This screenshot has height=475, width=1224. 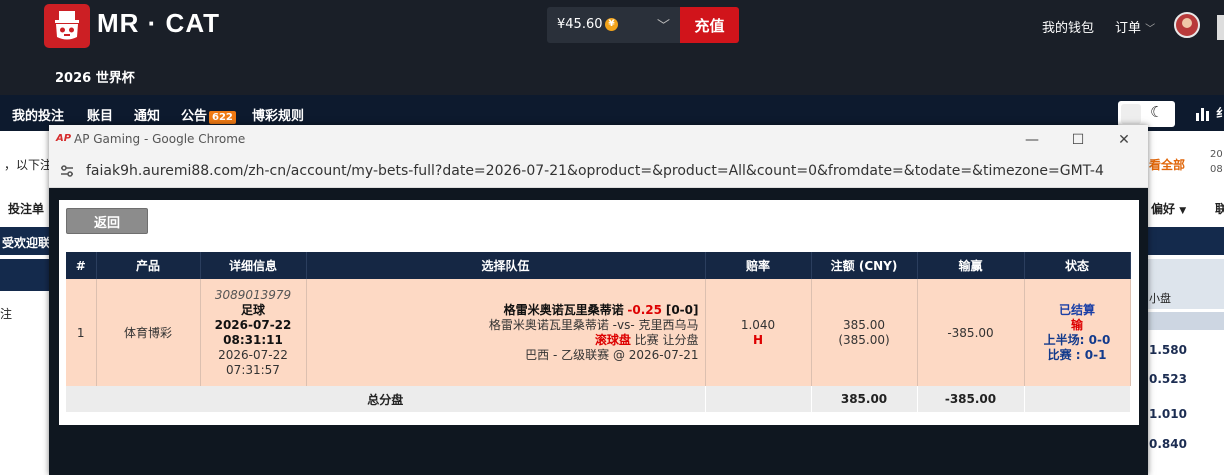 I want to click on chart-icon, so click(x=1204, y=113).